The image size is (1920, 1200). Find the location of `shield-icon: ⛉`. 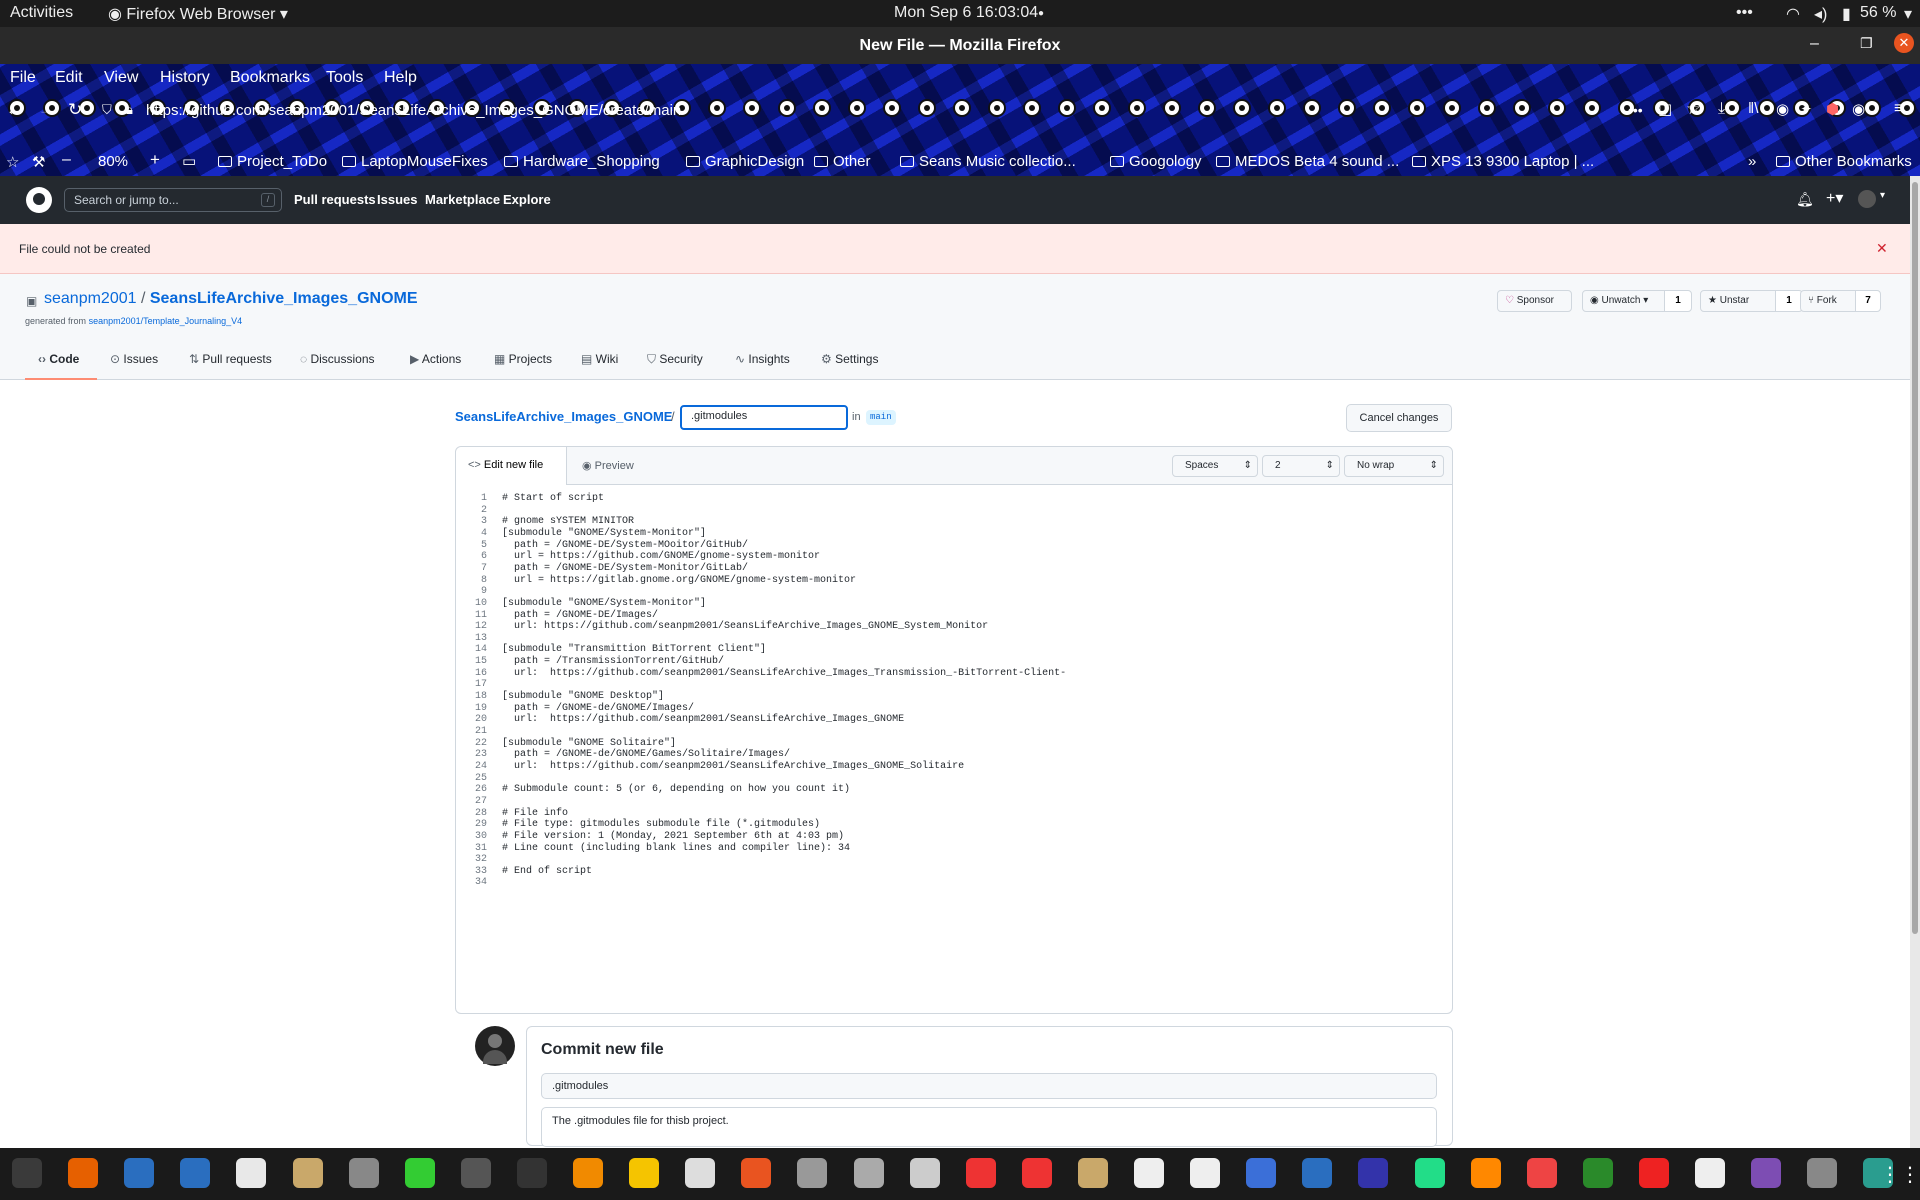

shield-icon: ⛉ is located at coordinates (107, 110).